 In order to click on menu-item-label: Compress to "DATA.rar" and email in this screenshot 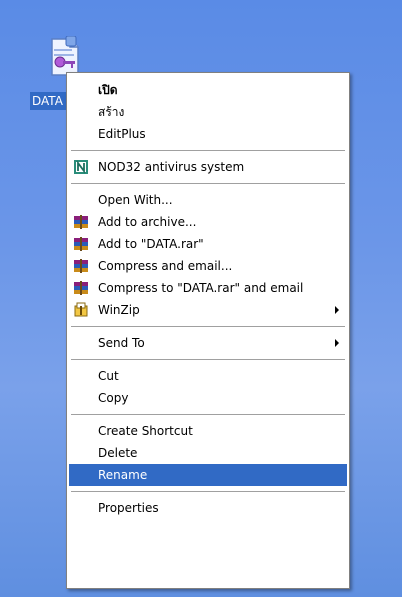, I will do `click(201, 288)`.